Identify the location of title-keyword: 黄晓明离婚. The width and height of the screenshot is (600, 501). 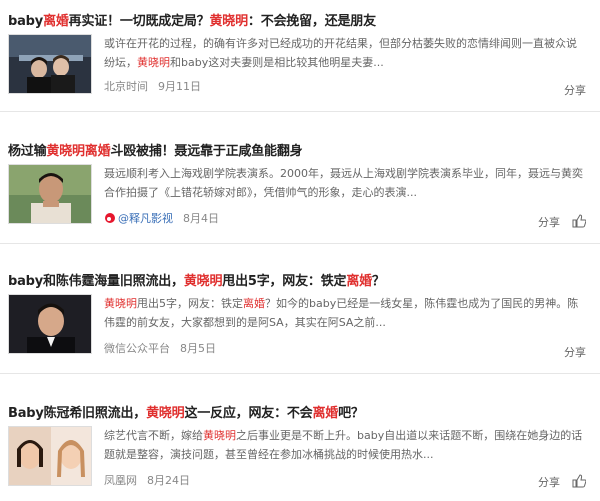
(78, 151).